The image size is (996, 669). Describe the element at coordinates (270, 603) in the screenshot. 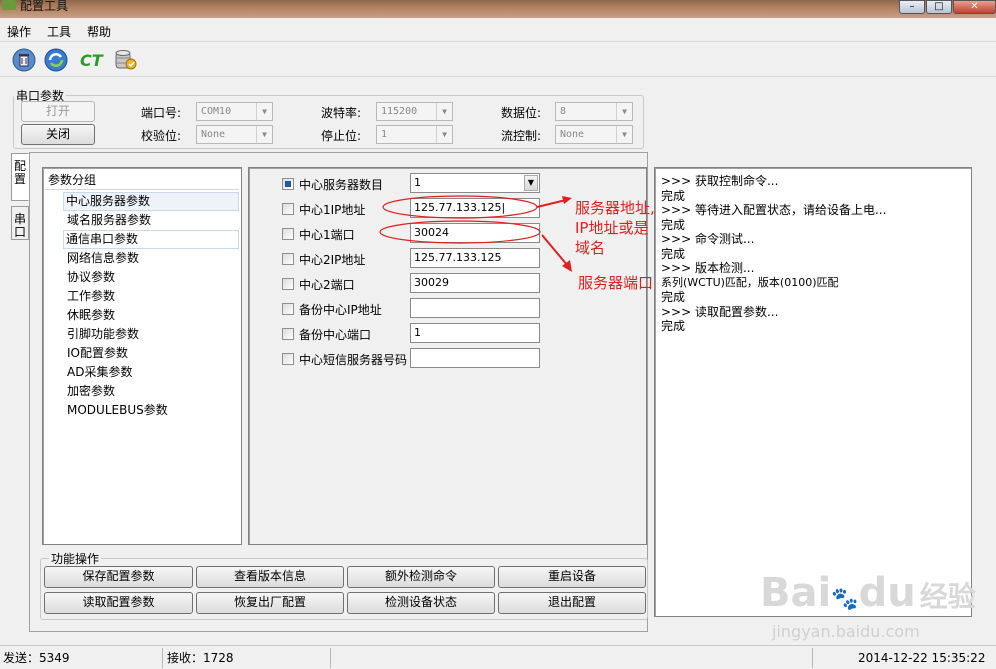

I see `factory-reset-button: 恢复出厂配置` at that location.